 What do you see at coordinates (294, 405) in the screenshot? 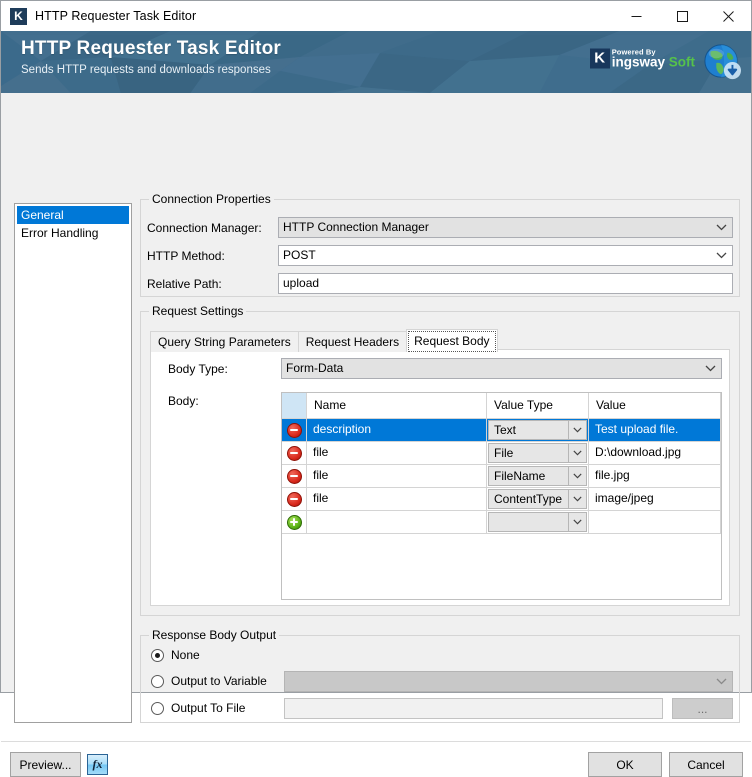
I see `grid-header-rowselector` at bounding box center [294, 405].